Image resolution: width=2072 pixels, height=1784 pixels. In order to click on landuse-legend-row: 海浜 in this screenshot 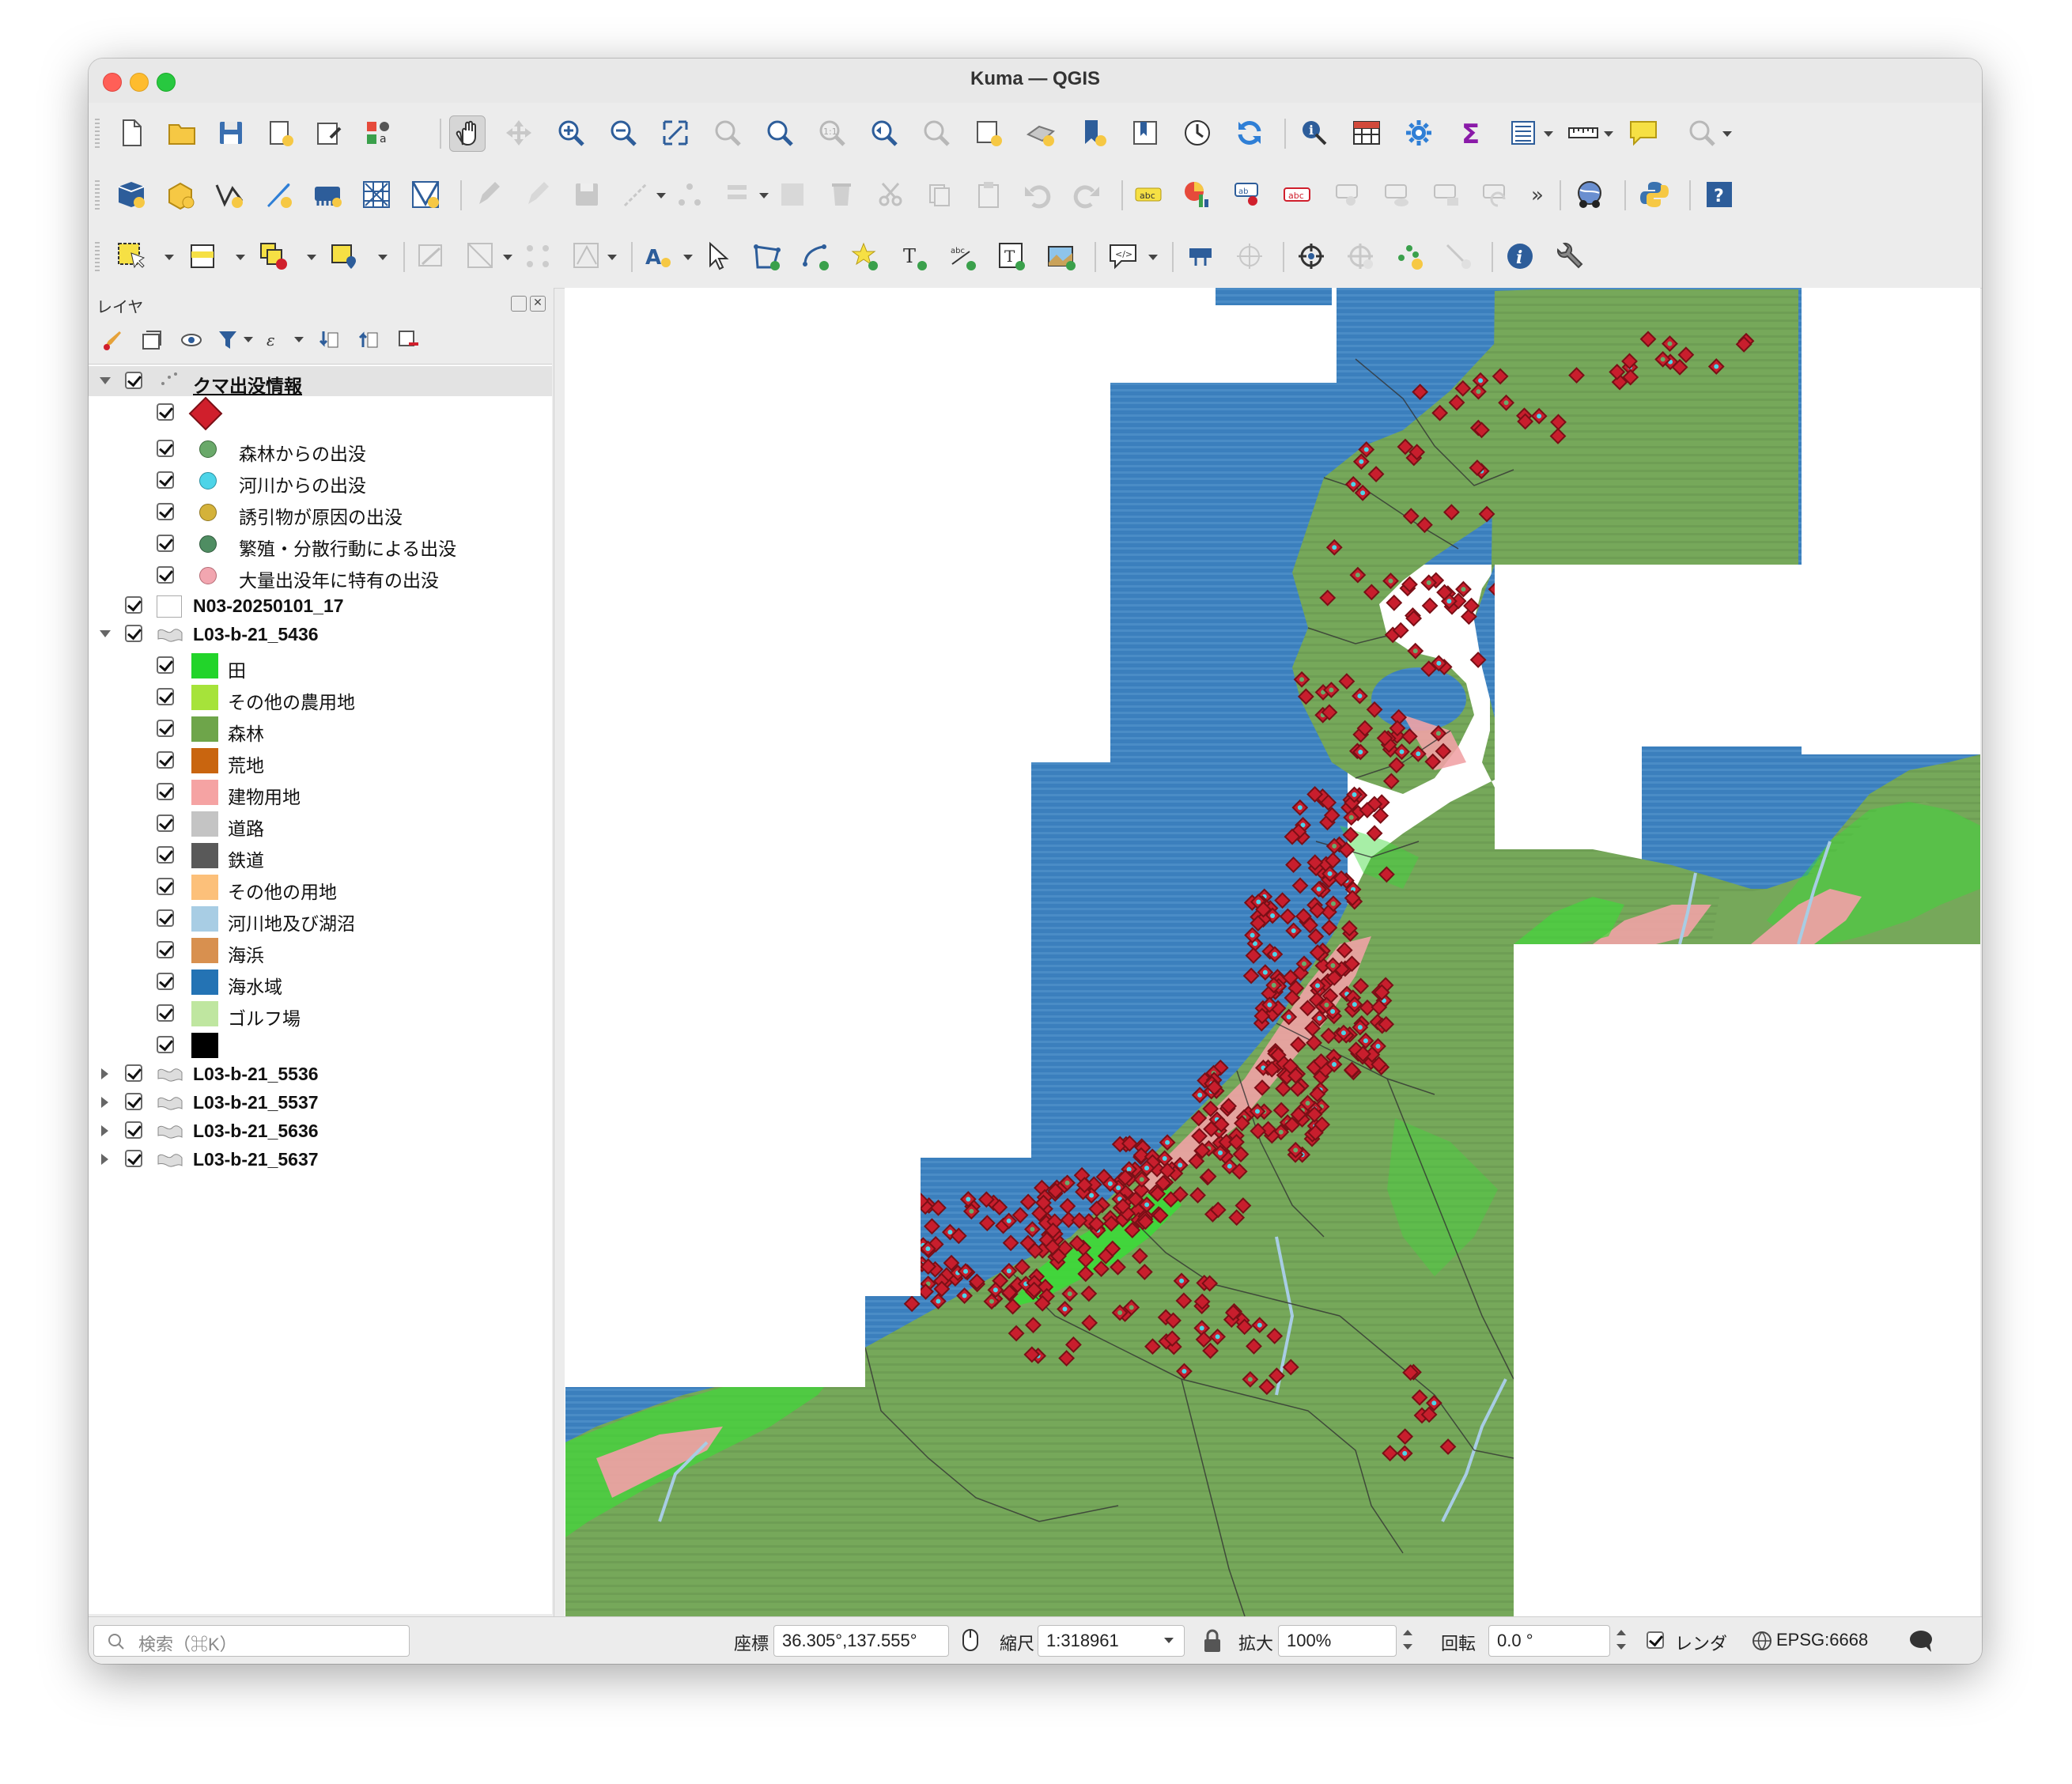, I will do `click(320, 951)`.